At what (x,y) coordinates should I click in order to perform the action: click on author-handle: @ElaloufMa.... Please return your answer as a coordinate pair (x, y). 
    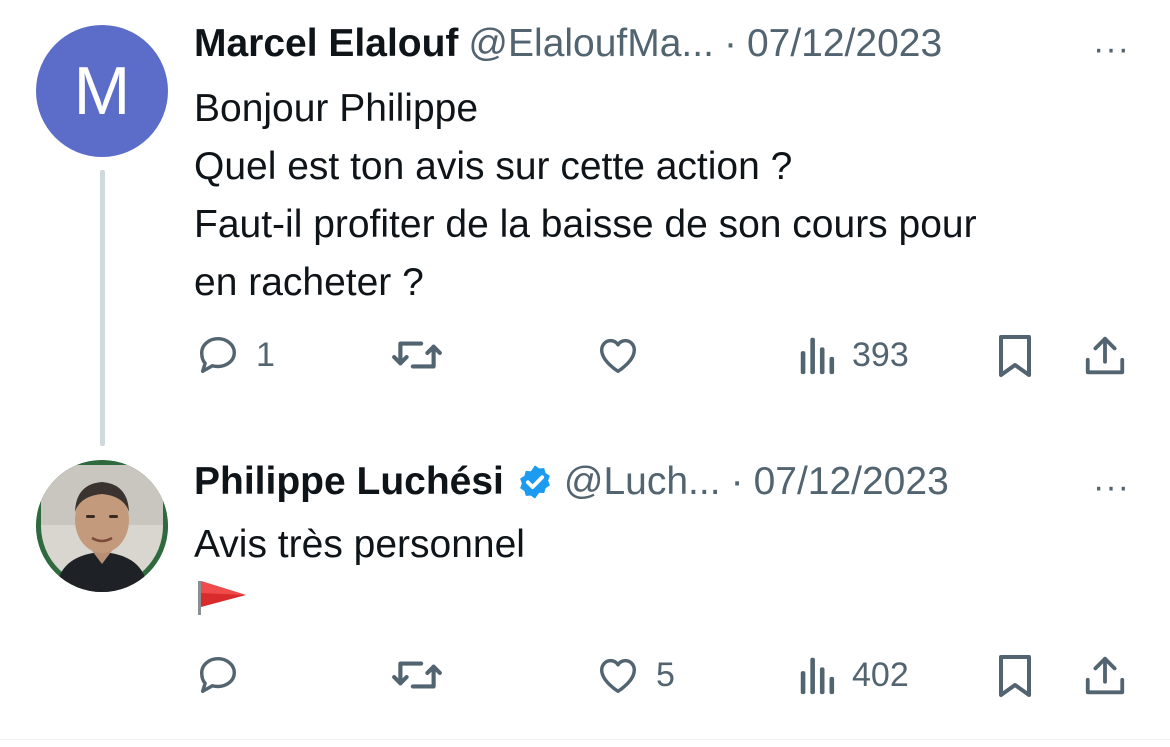
    Looking at the image, I should click on (591, 44).